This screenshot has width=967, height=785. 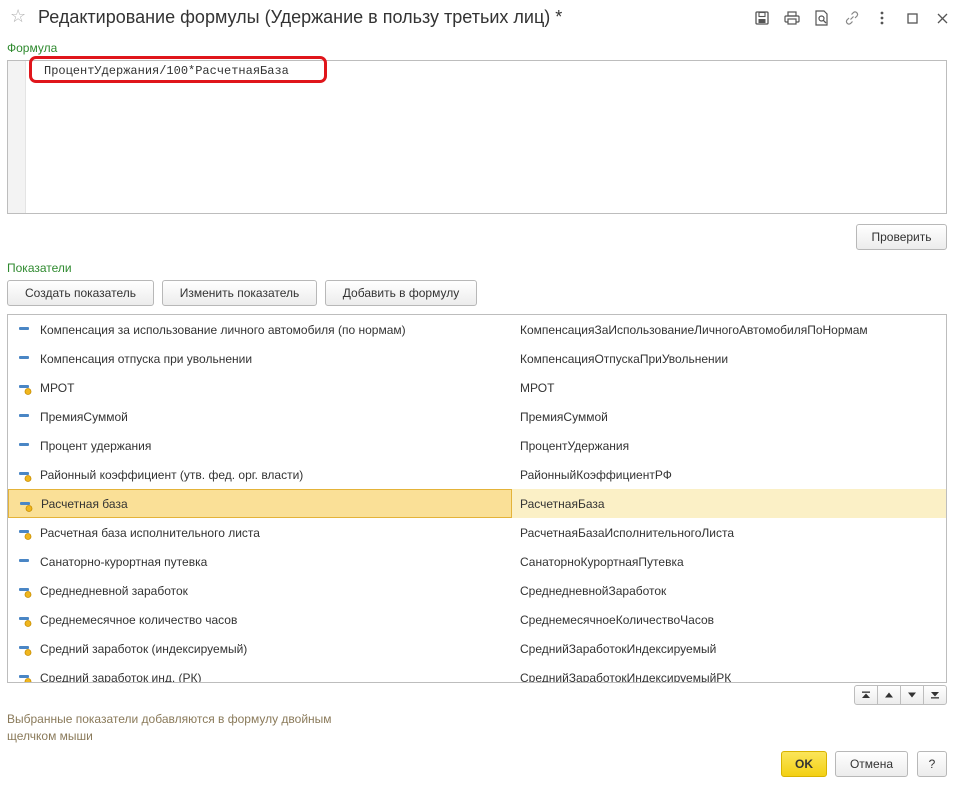 What do you see at coordinates (822, 18) in the screenshot?
I see `preview-icon` at bounding box center [822, 18].